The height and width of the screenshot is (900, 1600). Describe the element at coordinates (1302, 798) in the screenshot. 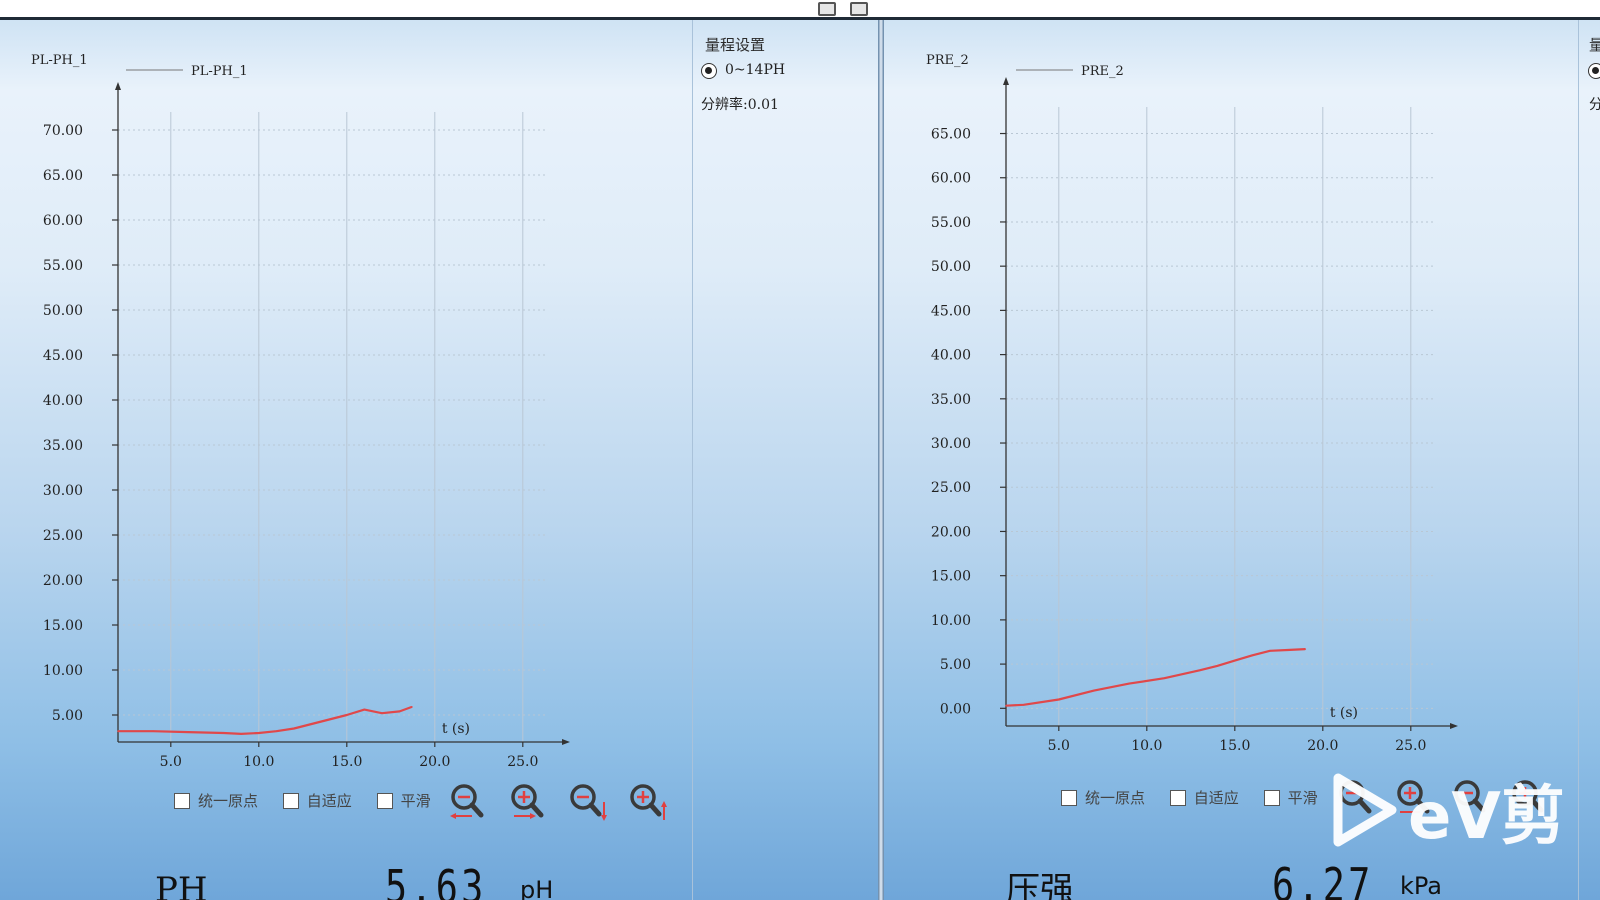

I see `smooth-label: 平滑` at that location.